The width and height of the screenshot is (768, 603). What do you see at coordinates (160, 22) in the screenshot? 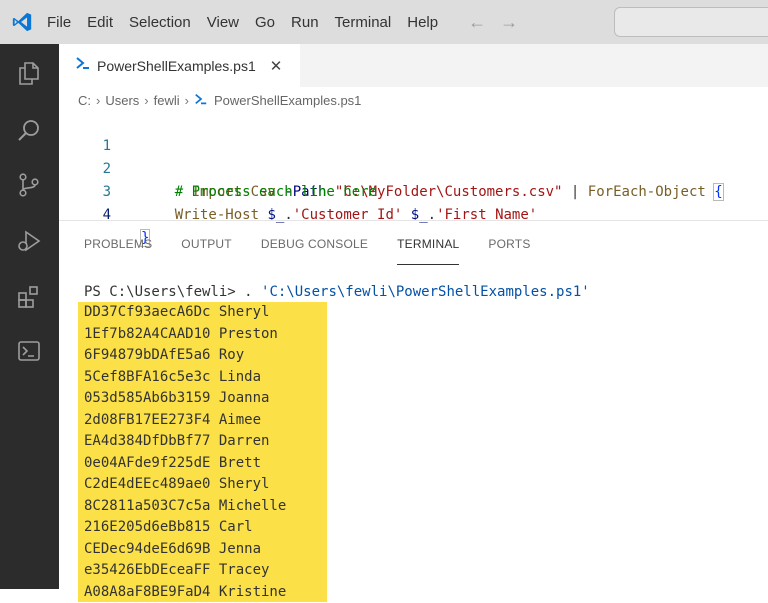
I see `menu-selection: Selection` at bounding box center [160, 22].